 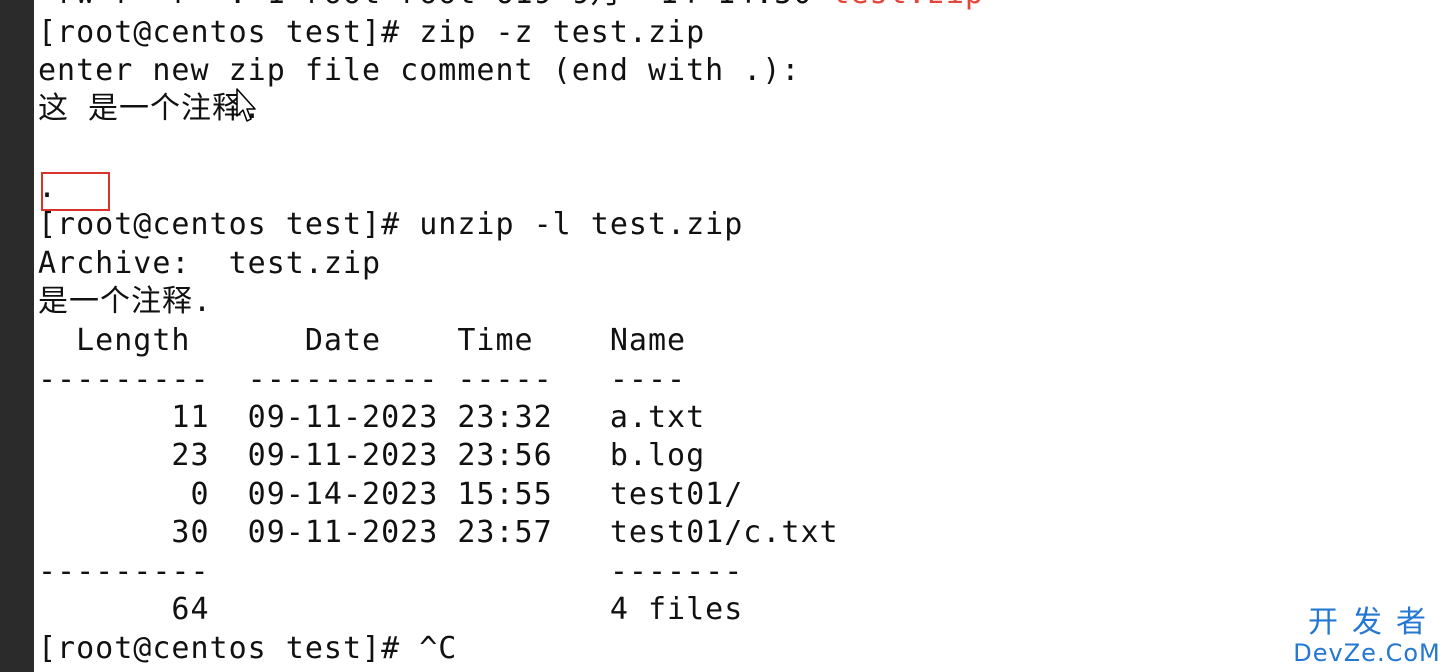 What do you see at coordinates (248, 648) in the screenshot?
I see `terminal-line: [root@centos test]# ^C` at bounding box center [248, 648].